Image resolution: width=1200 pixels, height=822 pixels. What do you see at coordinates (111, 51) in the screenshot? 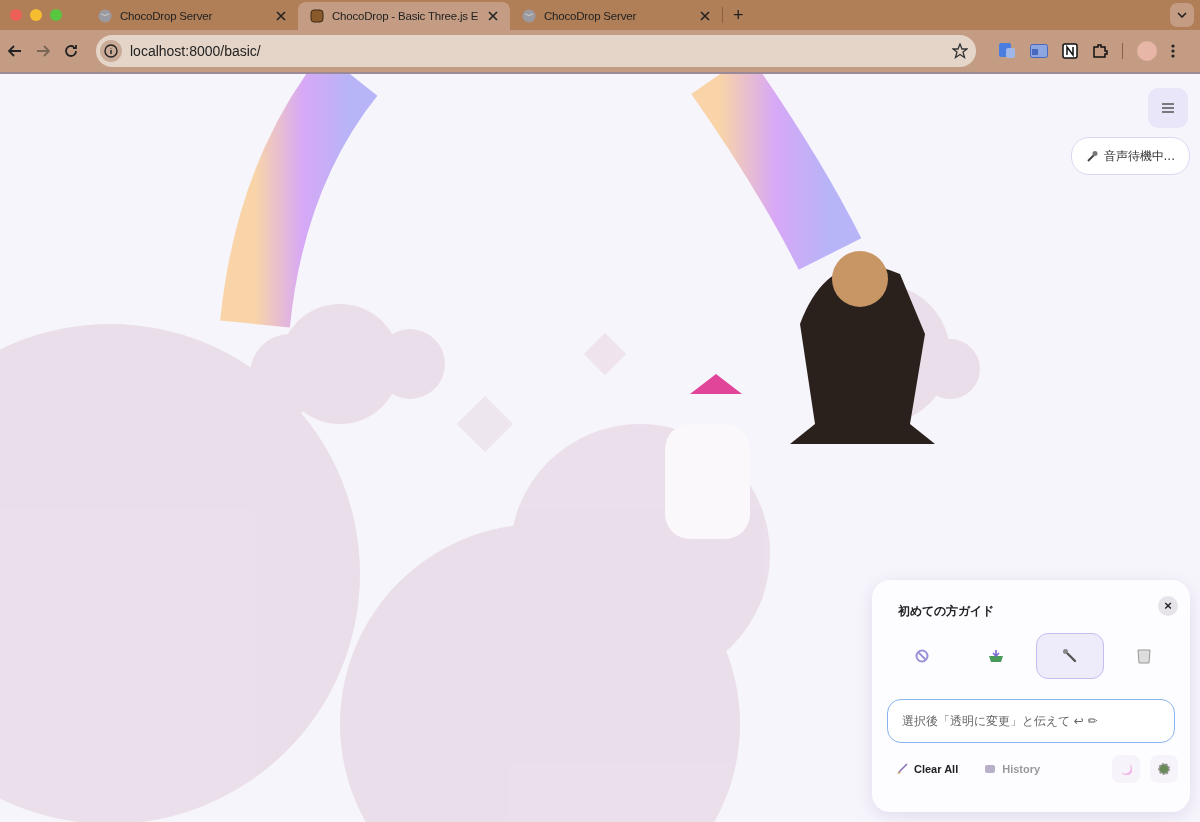
I see `info-icon` at bounding box center [111, 51].